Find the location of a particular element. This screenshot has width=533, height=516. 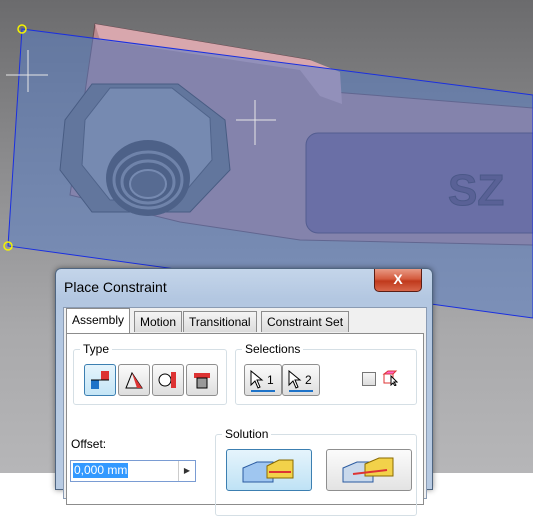

second-selection-number: 2 is located at coordinates (308, 380).